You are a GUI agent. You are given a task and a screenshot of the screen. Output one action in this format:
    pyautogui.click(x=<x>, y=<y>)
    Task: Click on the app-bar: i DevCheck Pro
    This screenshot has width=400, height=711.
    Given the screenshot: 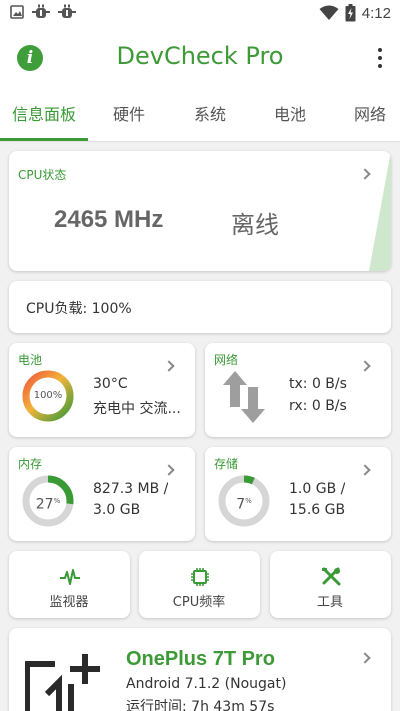 What is the action you would take?
    pyautogui.click(x=200, y=60)
    